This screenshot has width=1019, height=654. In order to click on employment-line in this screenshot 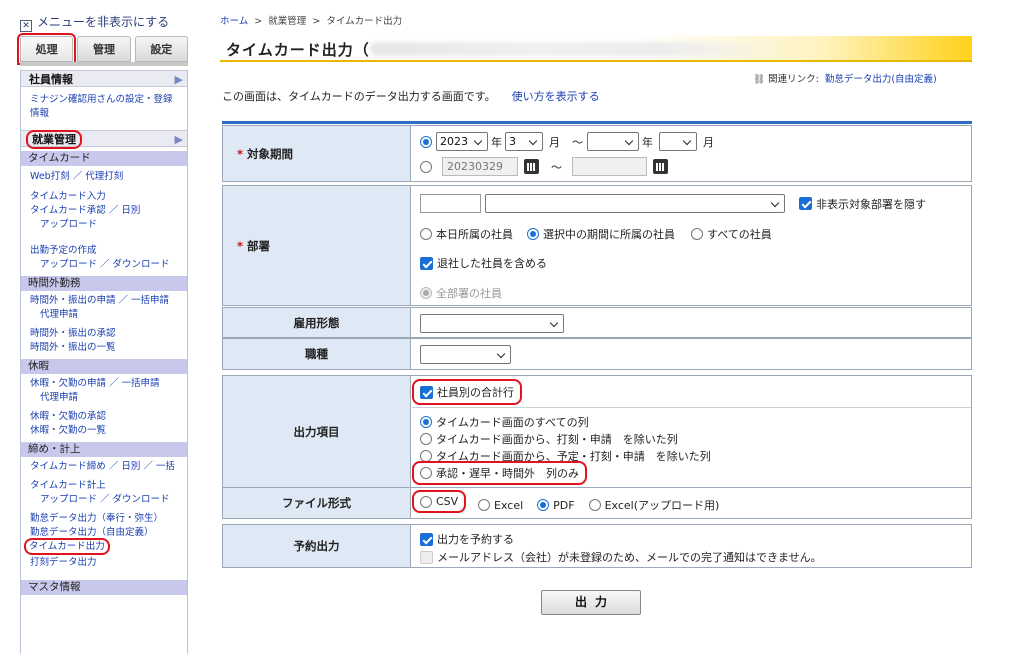, I will do `click(492, 323)`.